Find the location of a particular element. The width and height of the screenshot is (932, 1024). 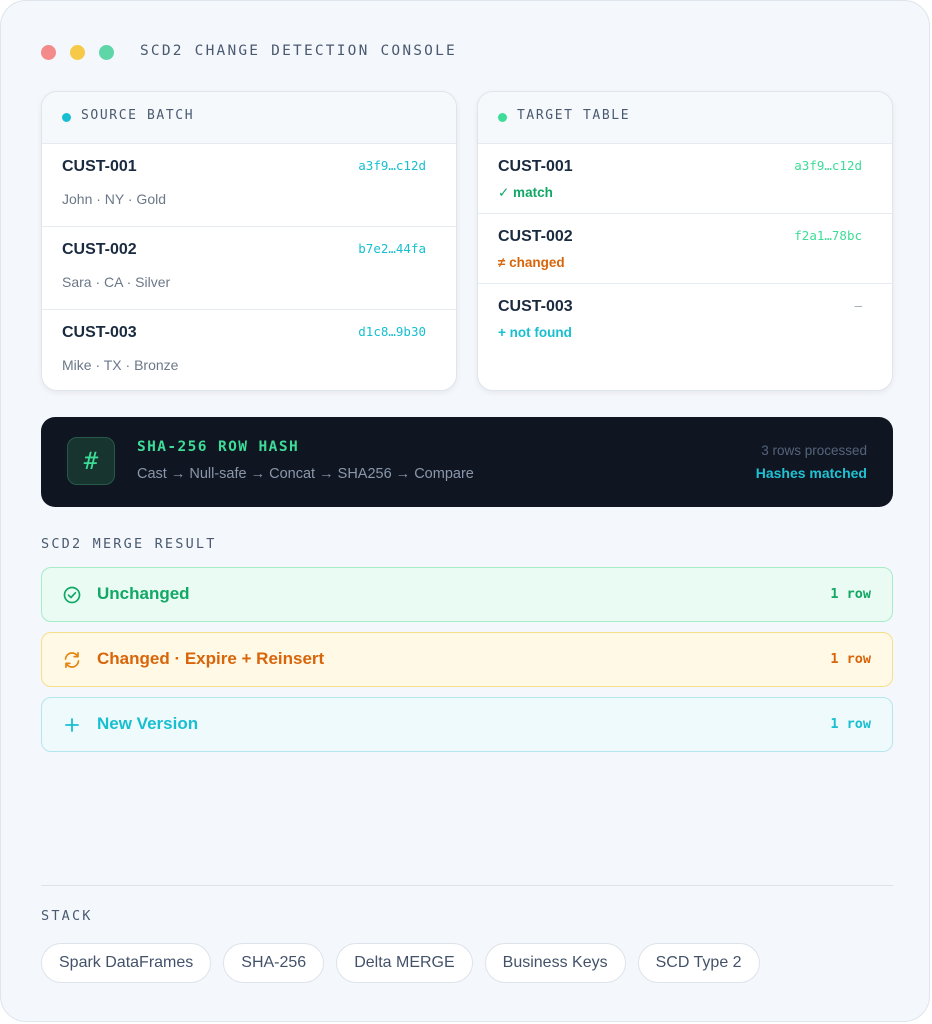

match-status: ✓ match is located at coordinates (525, 192).